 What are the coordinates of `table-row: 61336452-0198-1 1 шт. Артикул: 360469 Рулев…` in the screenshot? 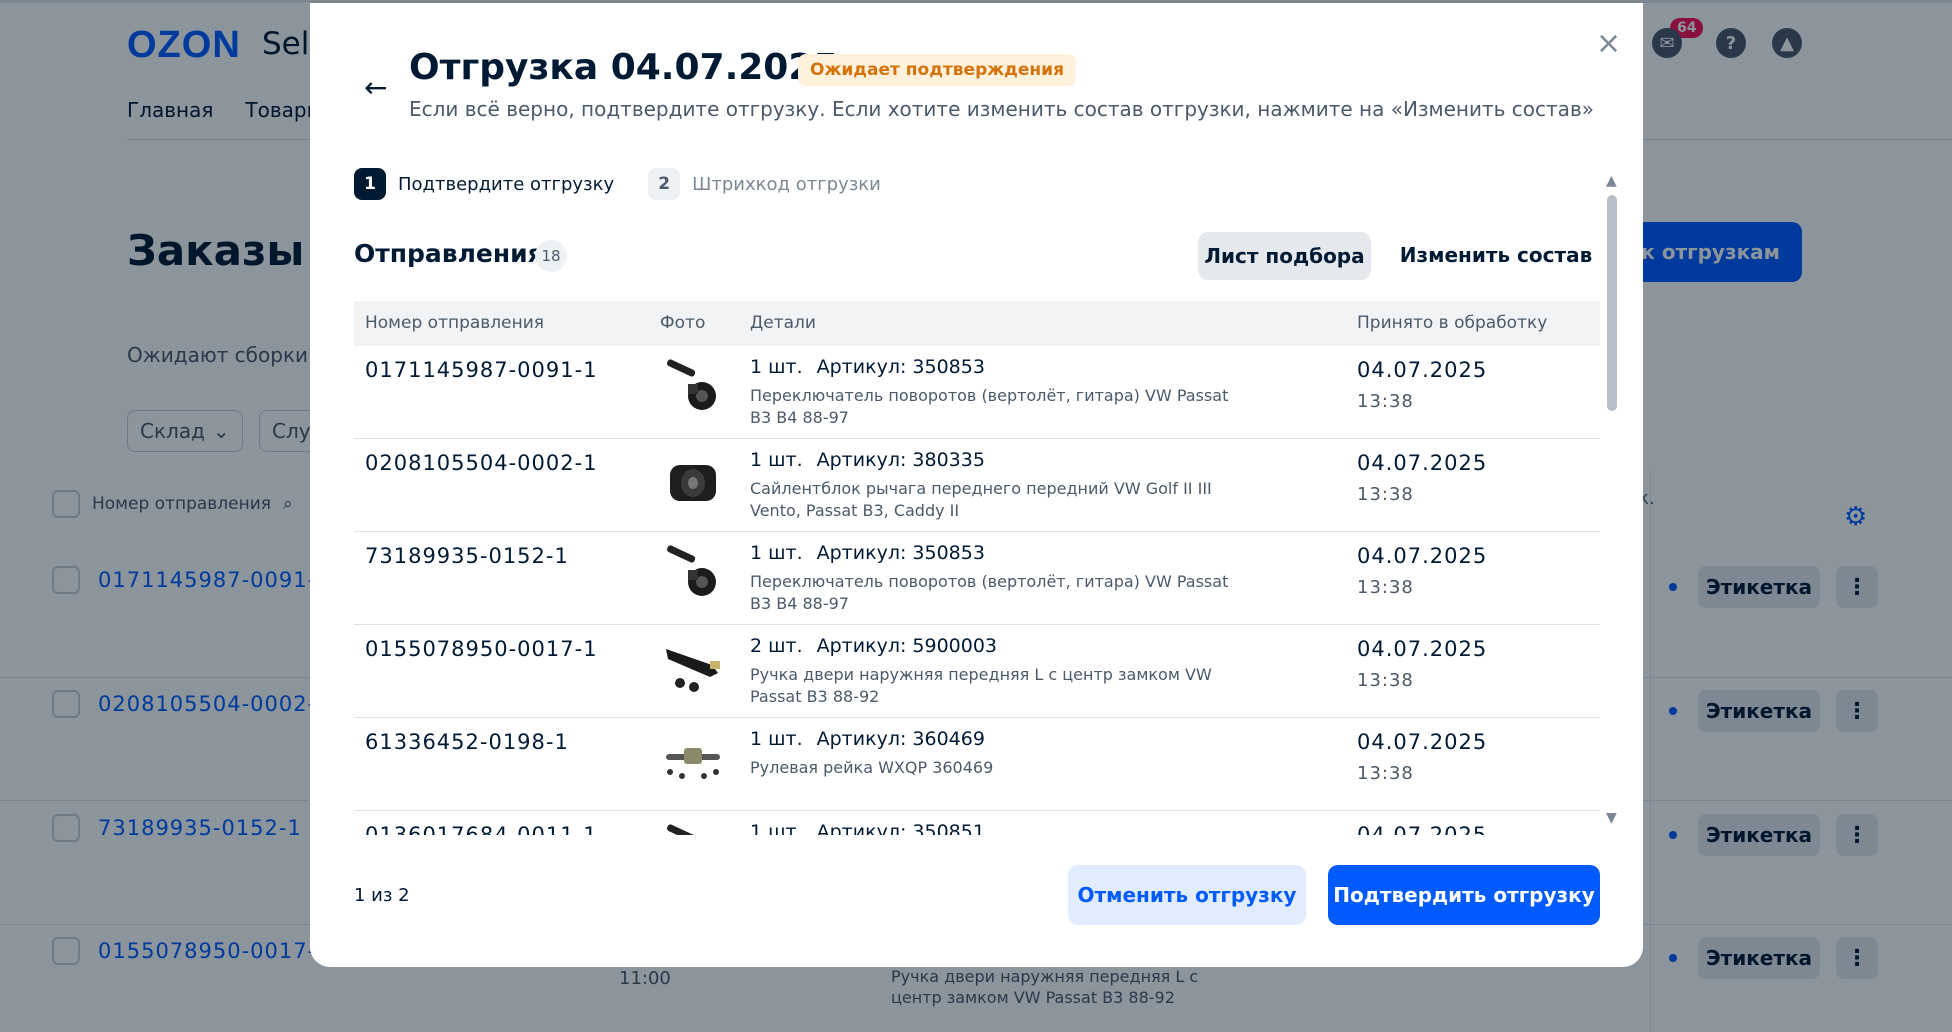 It's located at (977, 764).